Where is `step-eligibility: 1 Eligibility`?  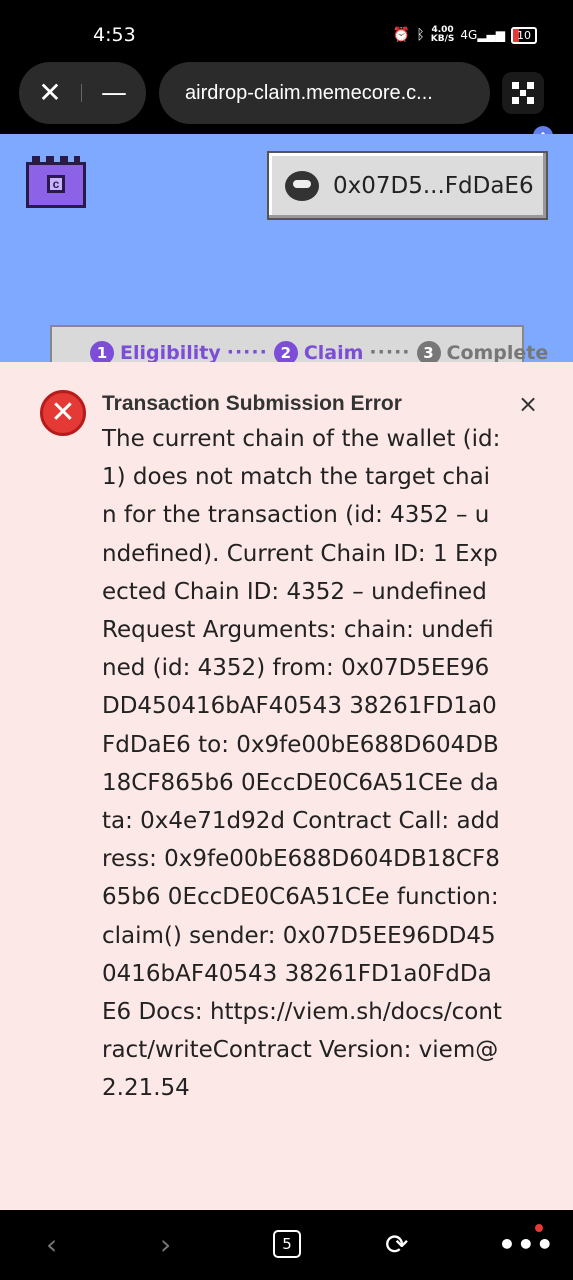
step-eligibility: 1 Eligibility is located at coordinates (155, 351).